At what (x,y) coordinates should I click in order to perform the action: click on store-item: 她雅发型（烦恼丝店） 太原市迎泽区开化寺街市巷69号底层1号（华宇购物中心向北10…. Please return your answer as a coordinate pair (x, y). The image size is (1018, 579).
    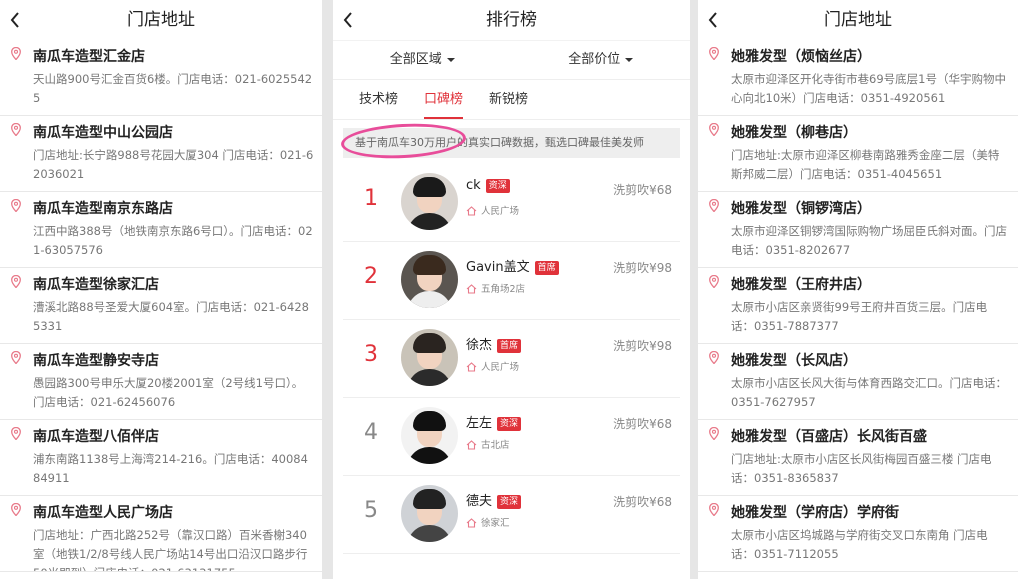
    Looking at the image, I should click on (858, 78).